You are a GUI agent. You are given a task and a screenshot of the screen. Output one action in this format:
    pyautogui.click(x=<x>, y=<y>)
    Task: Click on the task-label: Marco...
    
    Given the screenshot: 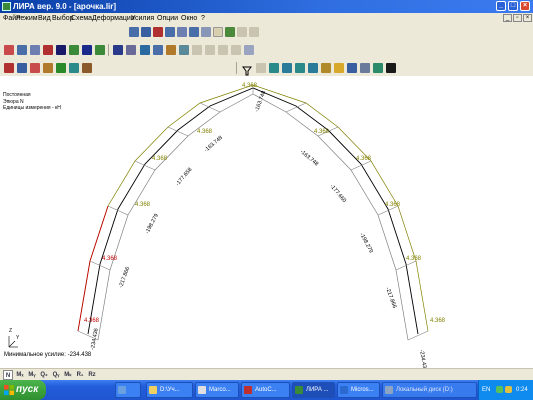 What is the action you would take?
    pyautogui.click(x=220, y=390)
    